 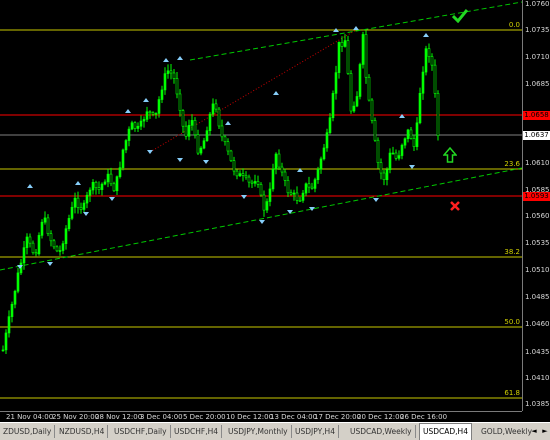 What do you see at coordinates (450, 155) in the screenshot?
I see `up-arrow-icon` at bounding box center [450, 155].